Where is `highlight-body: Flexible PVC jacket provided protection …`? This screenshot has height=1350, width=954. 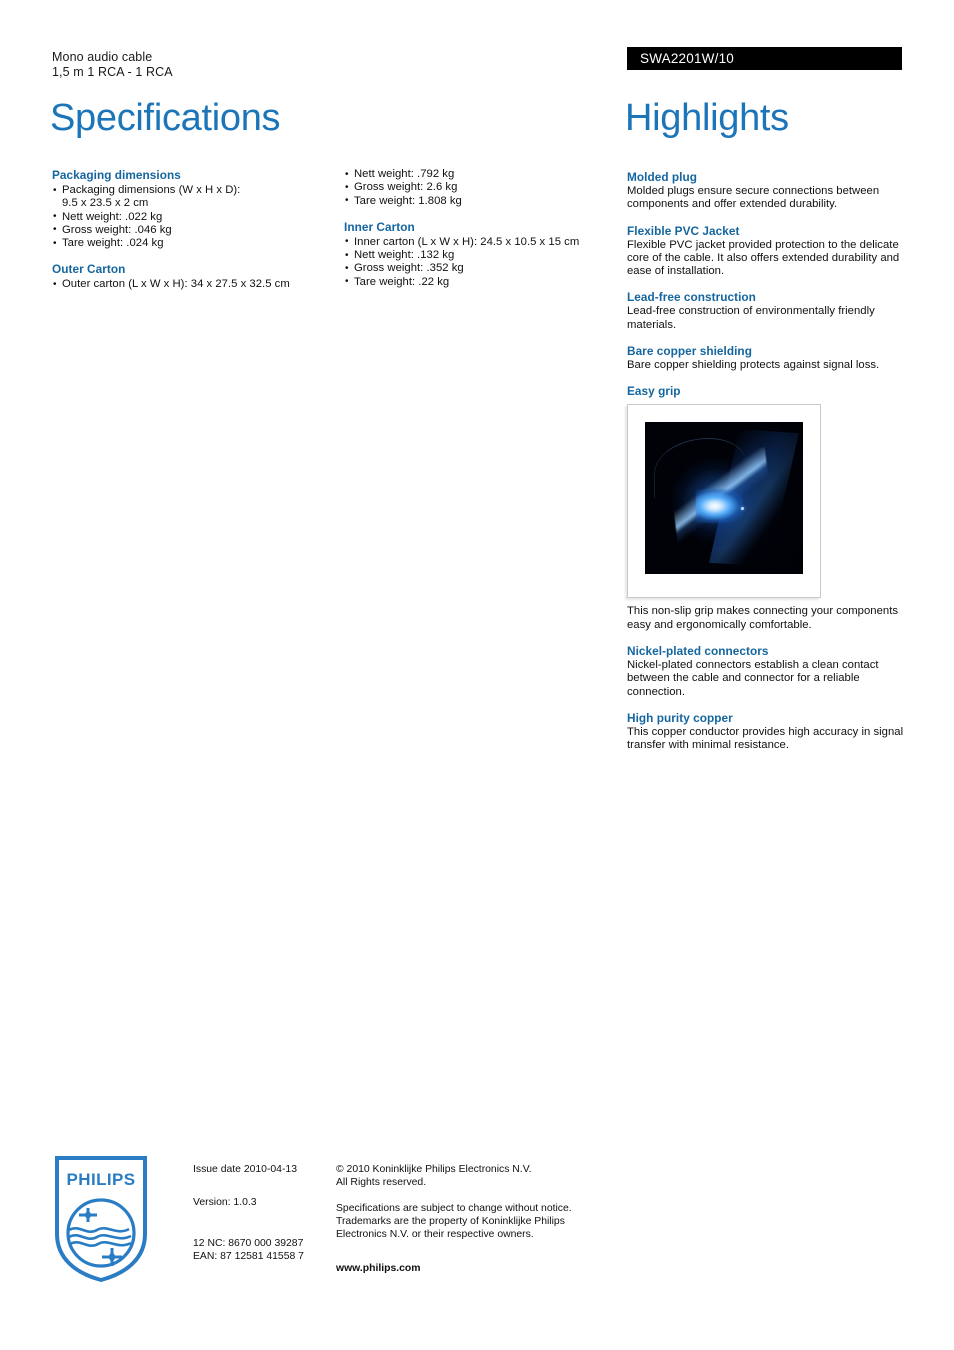
highlight-body: Flexible PVC jacket provided protection … is located at coordinates (763, 258).